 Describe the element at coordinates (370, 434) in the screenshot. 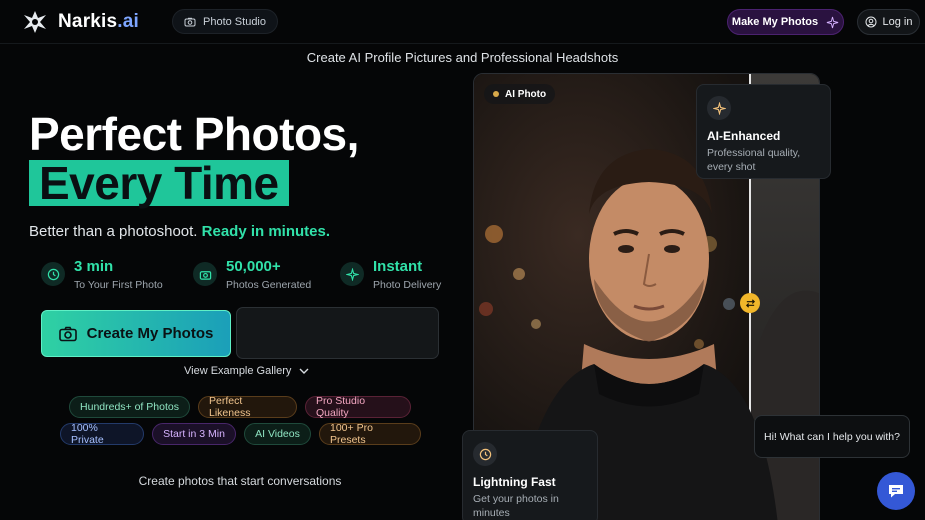

I see `feature-chip: 100+ Pro Presets` at that location.